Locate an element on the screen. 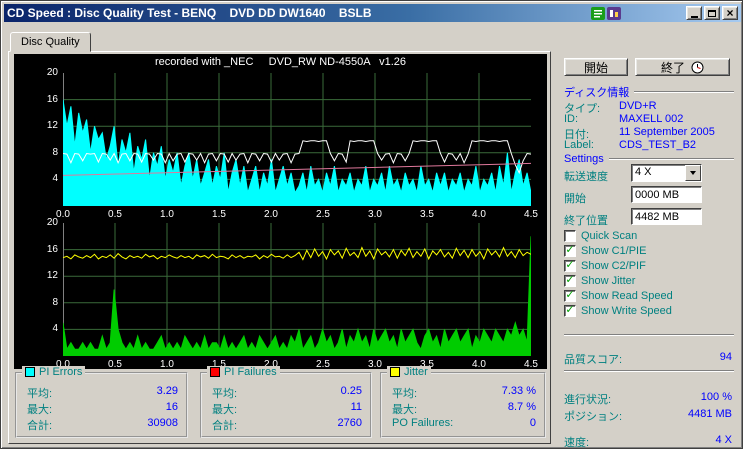  info-value: 11 September 2005 is located at coordinates (667, 132).